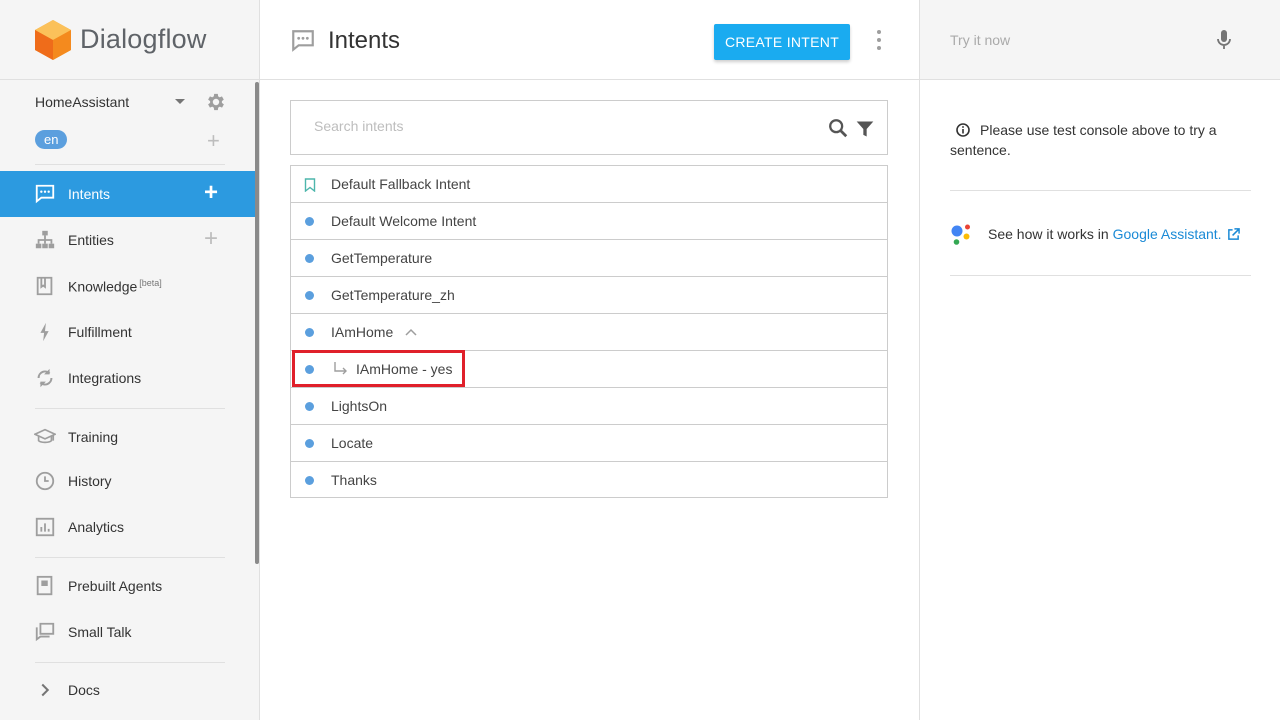 The image size is (1280, 720). Describe the element at coordinates (381, 258) in the screenshot. I see `intent-name: GetTemperature` at that location.